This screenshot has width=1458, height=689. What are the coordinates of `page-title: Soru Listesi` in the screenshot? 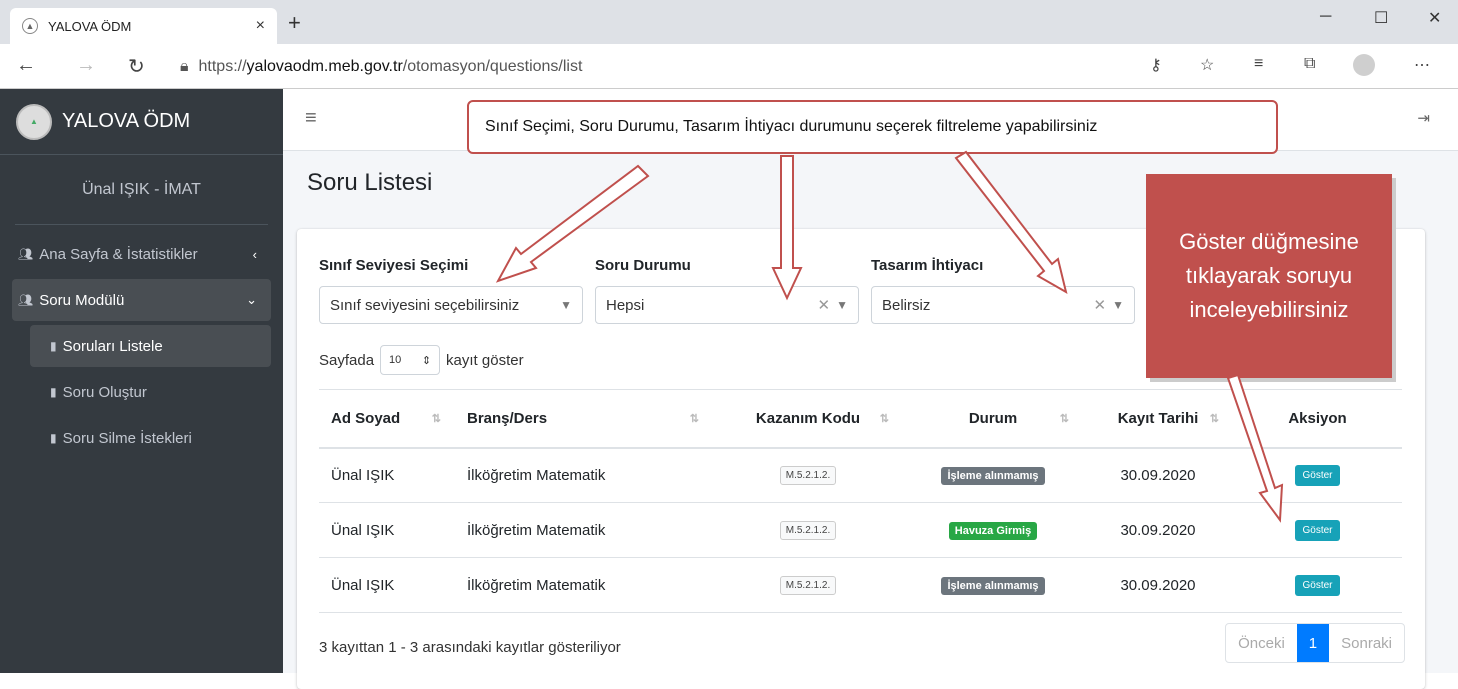 It's located at (370, 182).